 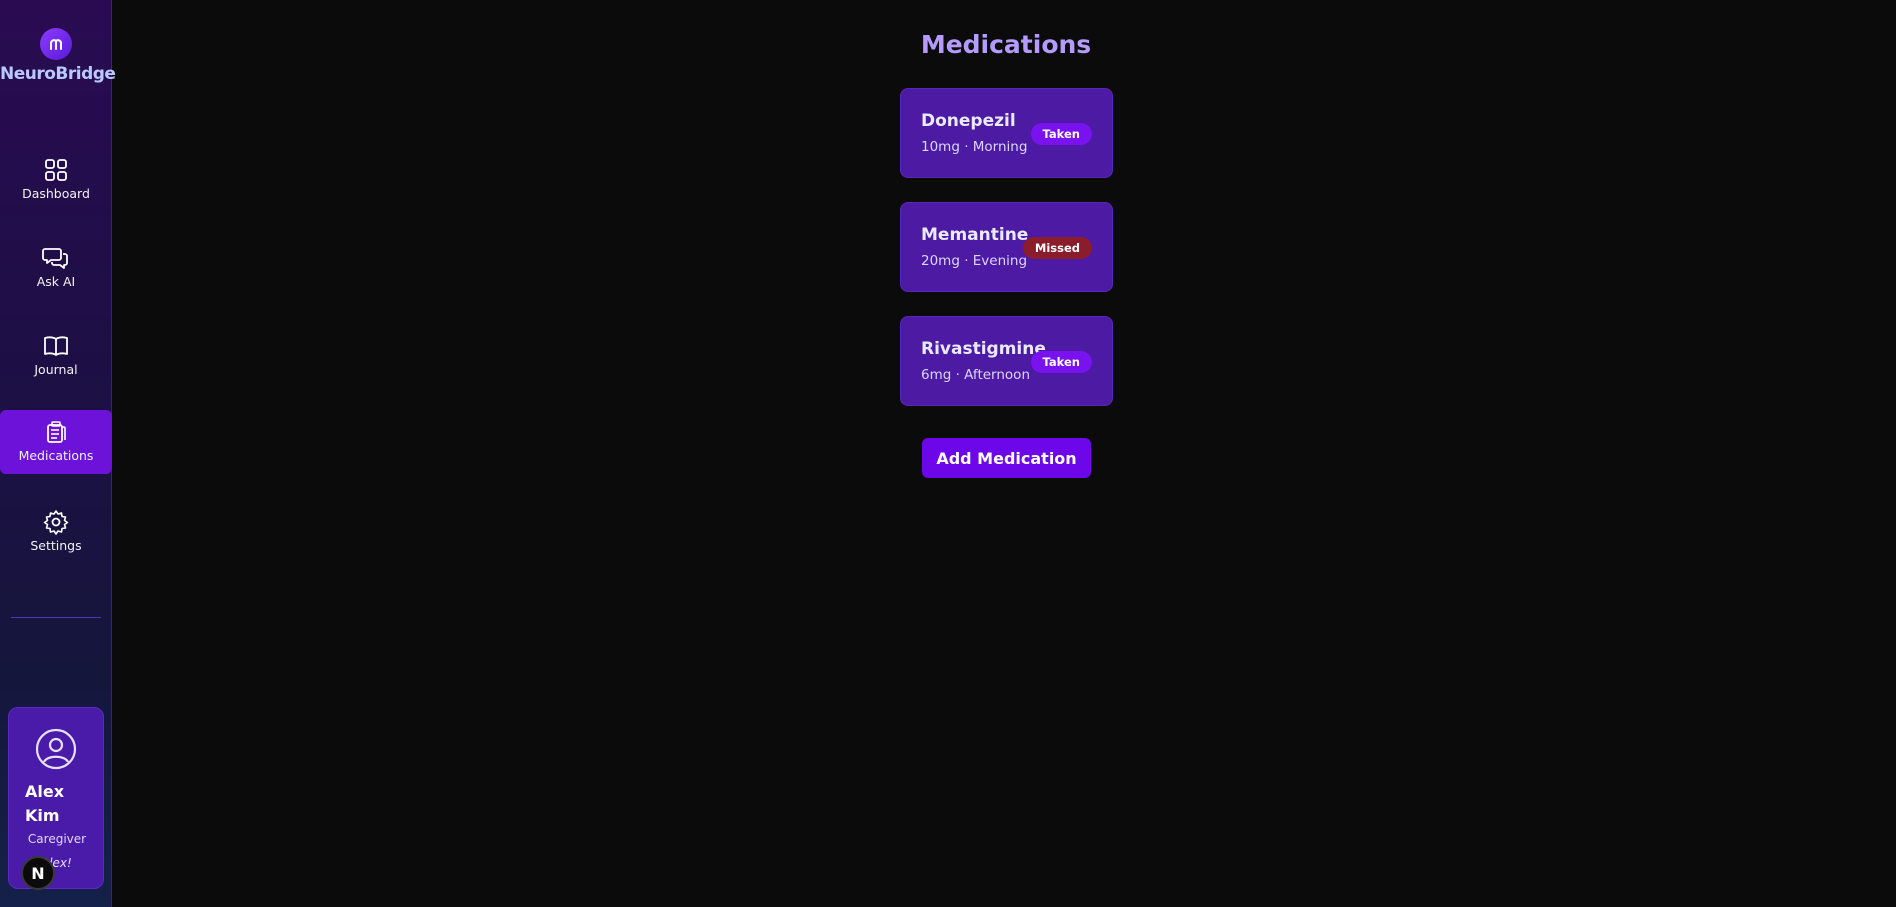 What do you see at coordinates (1006, 247) in the screenshot?
I see `medication-card: Memantine 20mg · Evening Missed` at bounding box center [1006, 247].